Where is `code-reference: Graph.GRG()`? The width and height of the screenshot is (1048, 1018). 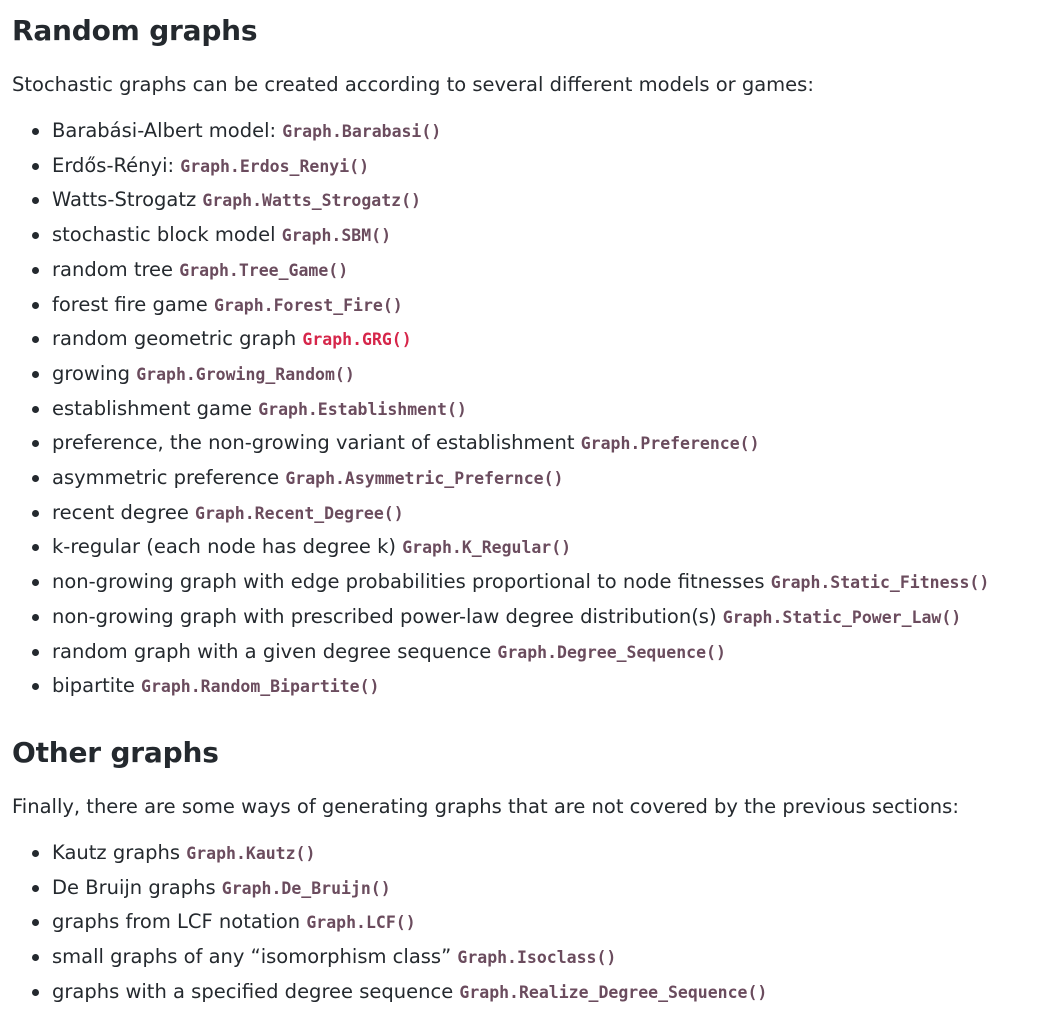 code-reference: Graph.GRG() is located at coordinates (357, 340).